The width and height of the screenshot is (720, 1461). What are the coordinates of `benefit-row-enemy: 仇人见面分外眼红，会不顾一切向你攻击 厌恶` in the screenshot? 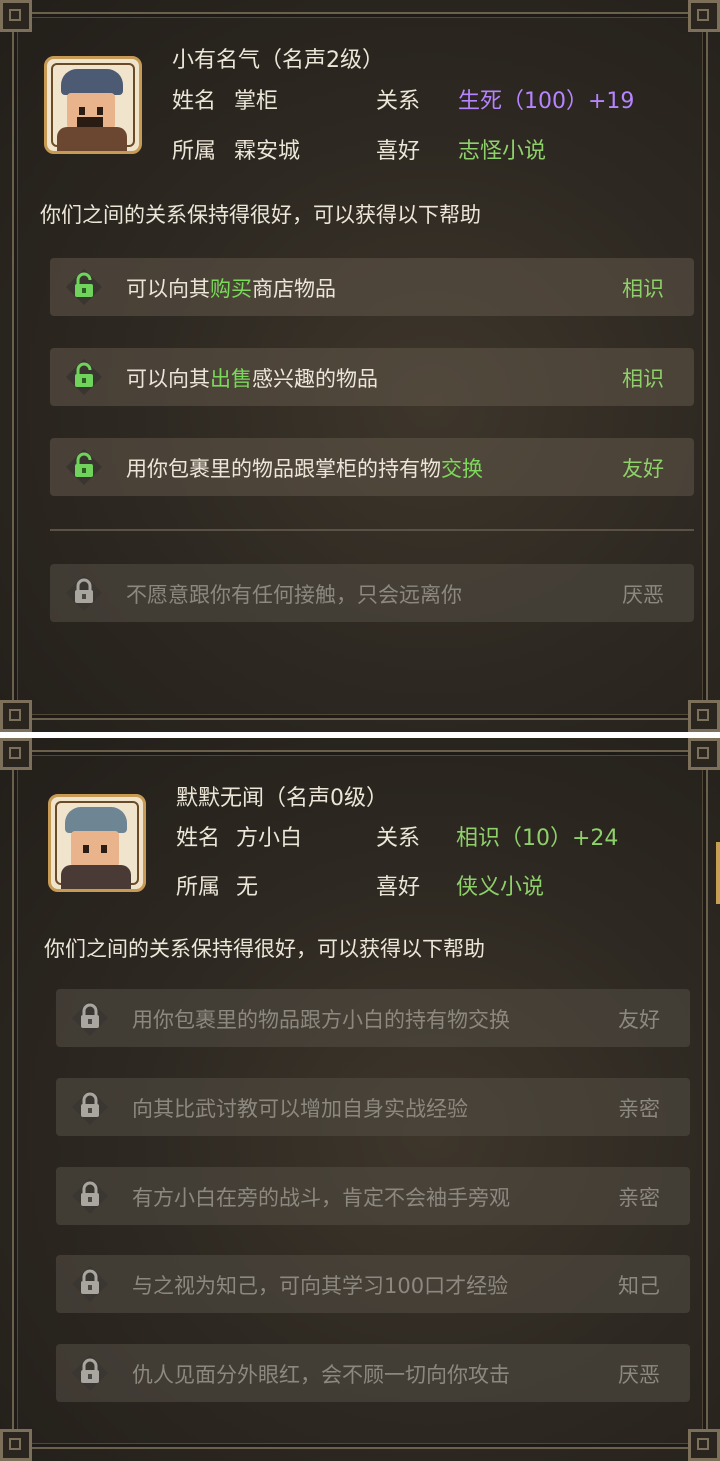 It's located at (373, 1373).